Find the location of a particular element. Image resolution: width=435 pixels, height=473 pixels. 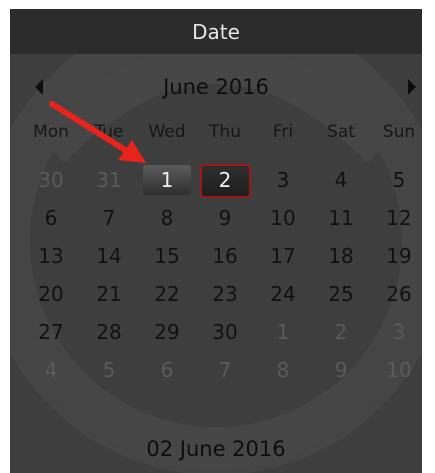

day-cell: 25 is located at coordinates (341, 294).